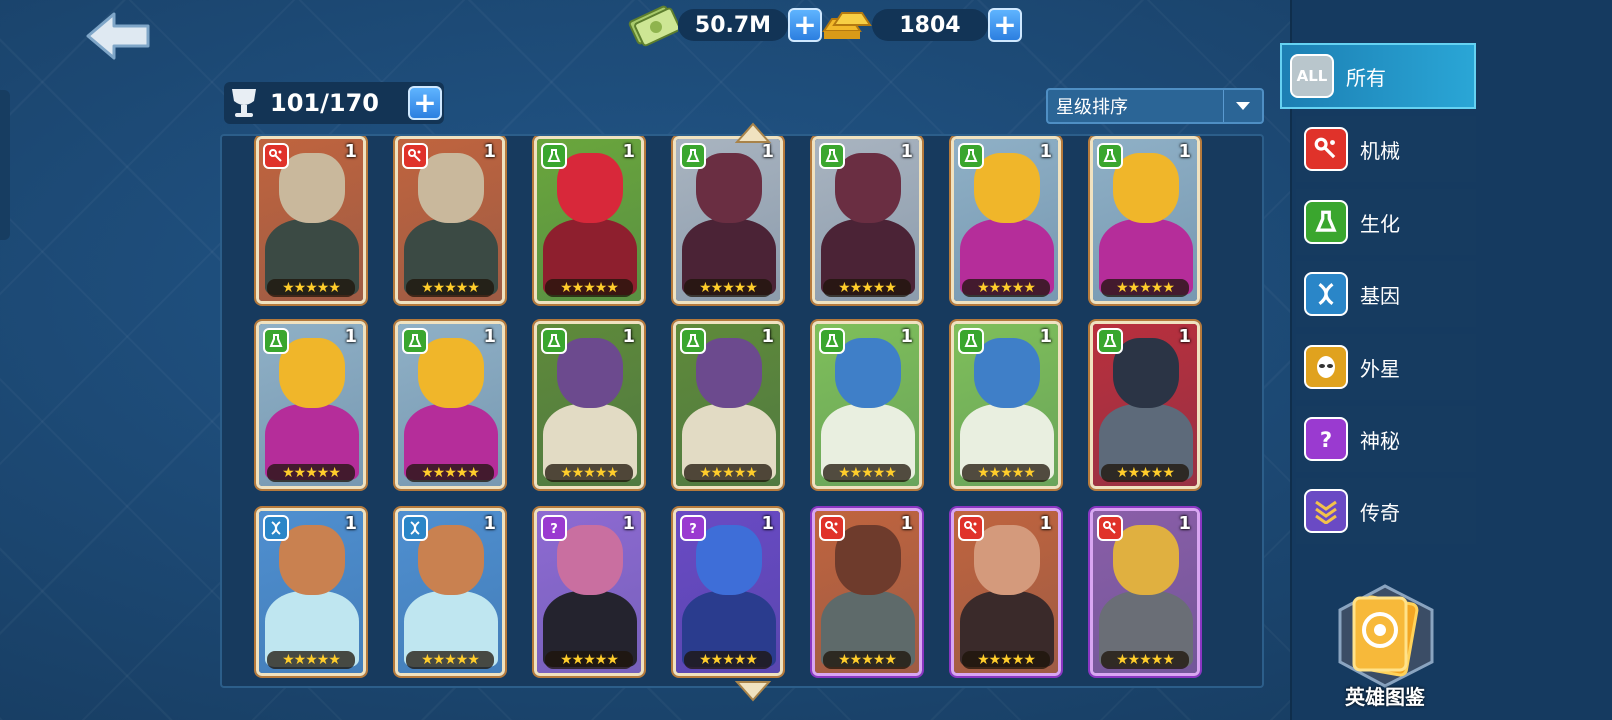 Image resolution: width=1612 pixels, height=720 pixels. Describe the element at coordinates (425, 103) in the screenshot. I see `expand-capacity-button: +` at that location.